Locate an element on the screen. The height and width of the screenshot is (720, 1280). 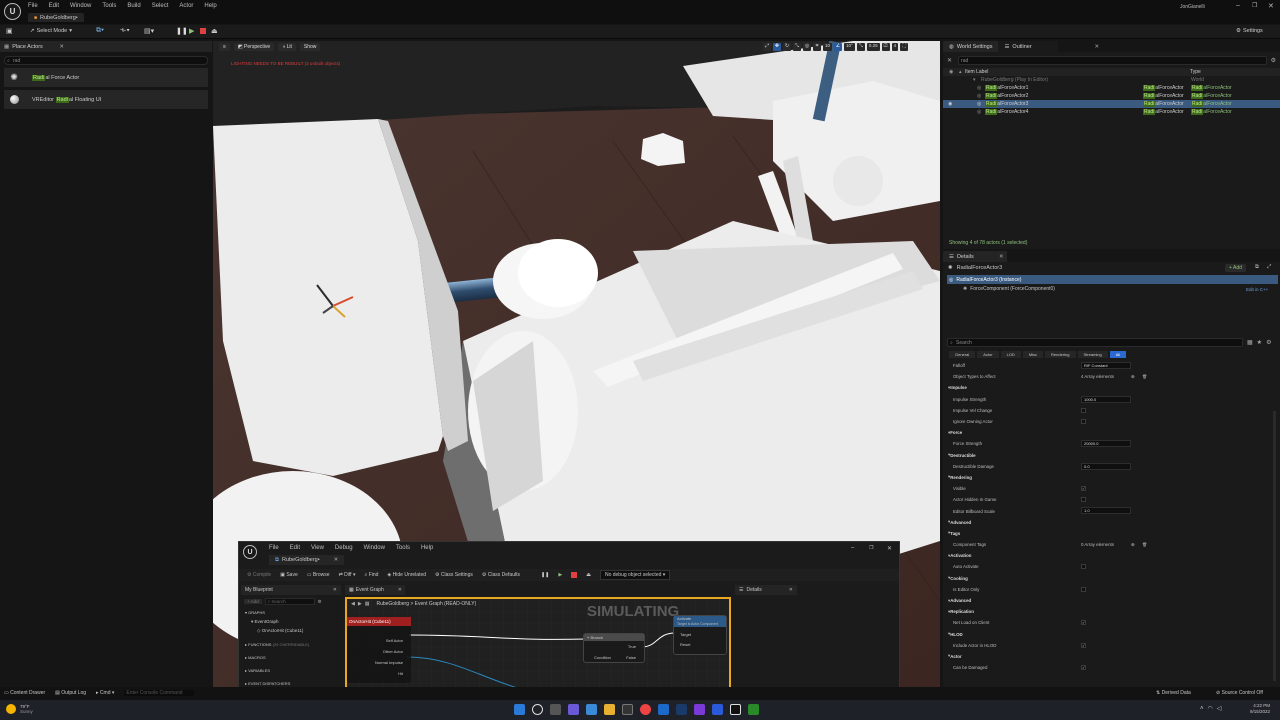
grid-icon: ▦ is located at coordinates (367, 604).